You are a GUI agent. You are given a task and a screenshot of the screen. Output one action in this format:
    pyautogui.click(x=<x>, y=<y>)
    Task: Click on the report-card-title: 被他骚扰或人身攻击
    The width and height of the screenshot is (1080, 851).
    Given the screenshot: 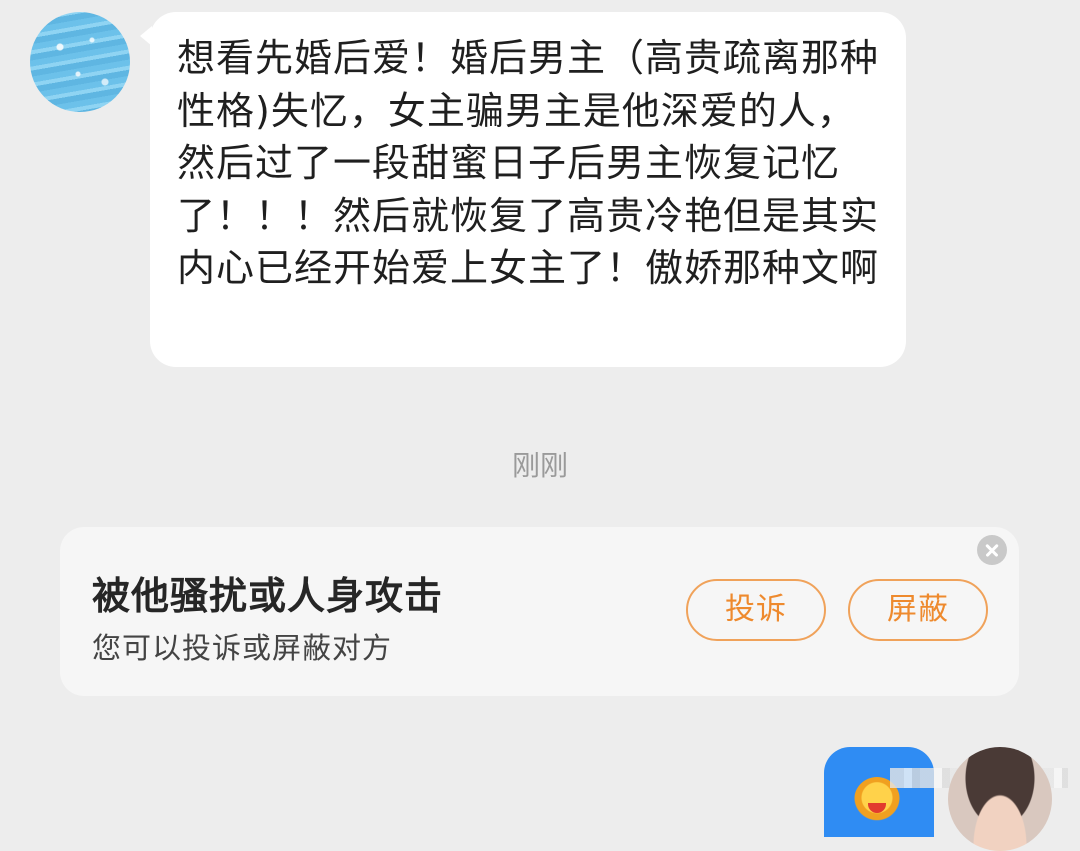 What is the action you would take?
    pyautogui.click(x=268, y=596)
    